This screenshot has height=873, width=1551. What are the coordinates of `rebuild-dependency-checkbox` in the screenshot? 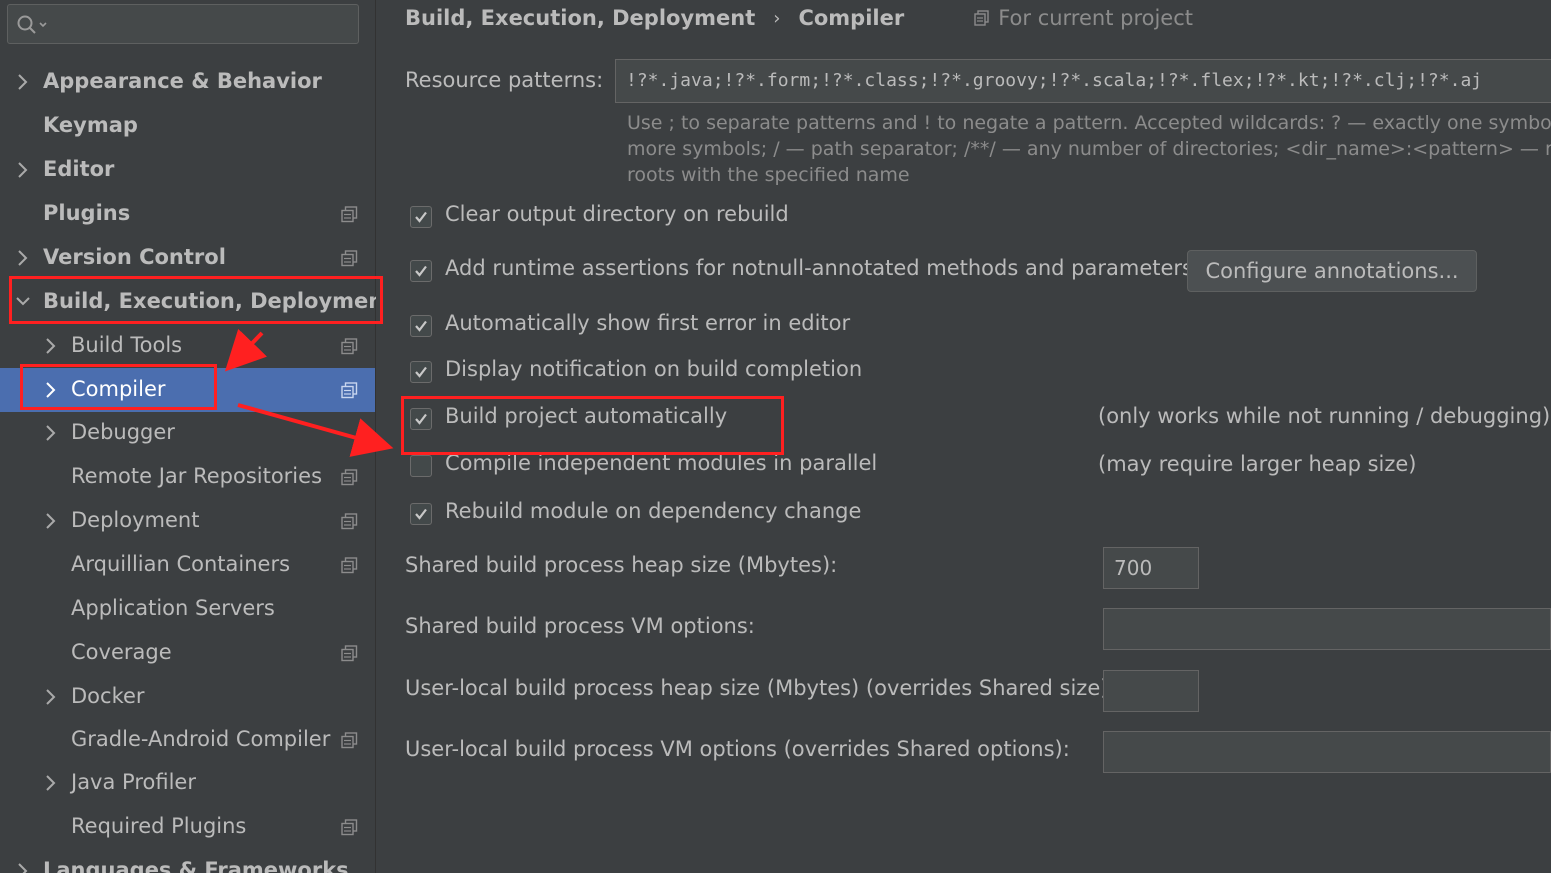 It's located at (421, 514).